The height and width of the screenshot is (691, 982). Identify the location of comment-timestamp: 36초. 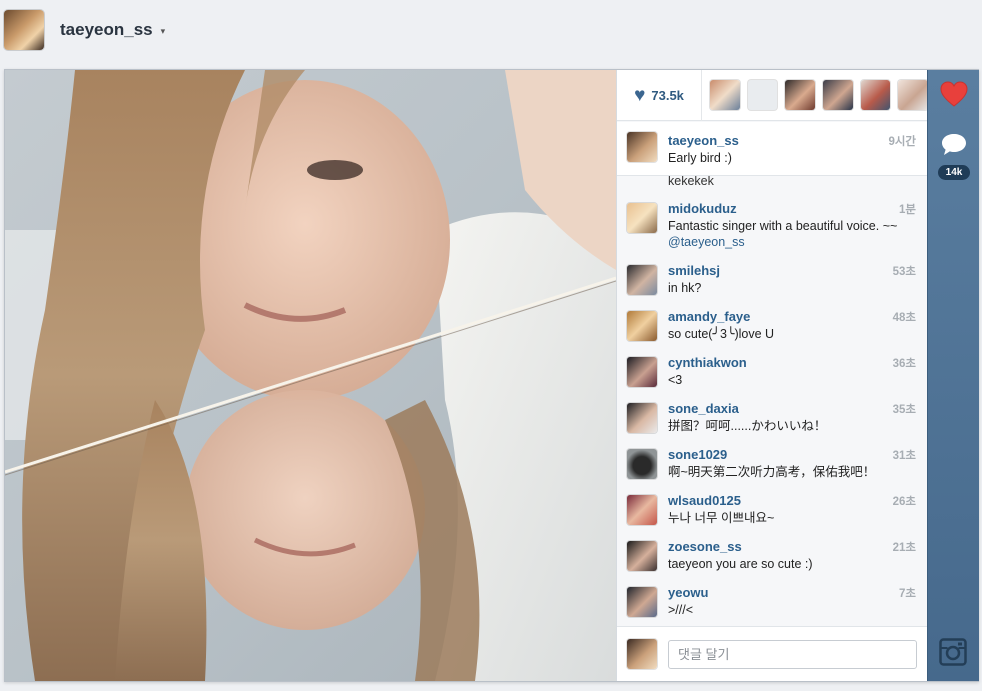
(904, 364).